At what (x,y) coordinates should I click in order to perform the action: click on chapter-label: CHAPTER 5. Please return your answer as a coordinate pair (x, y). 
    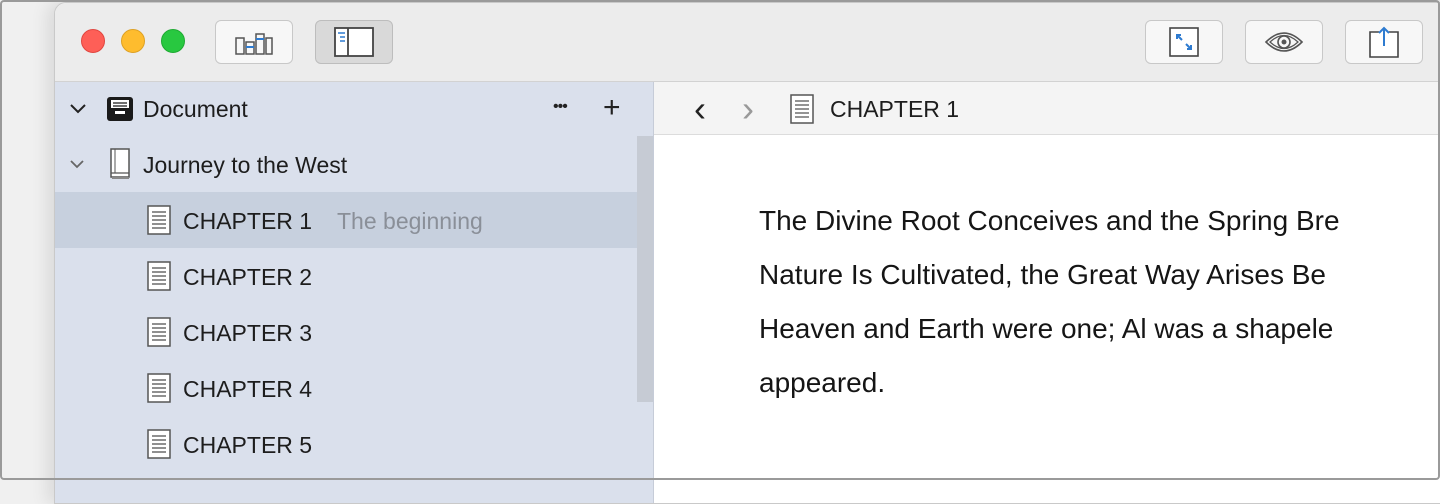
    Looking at the image, I should click on (248, 445).